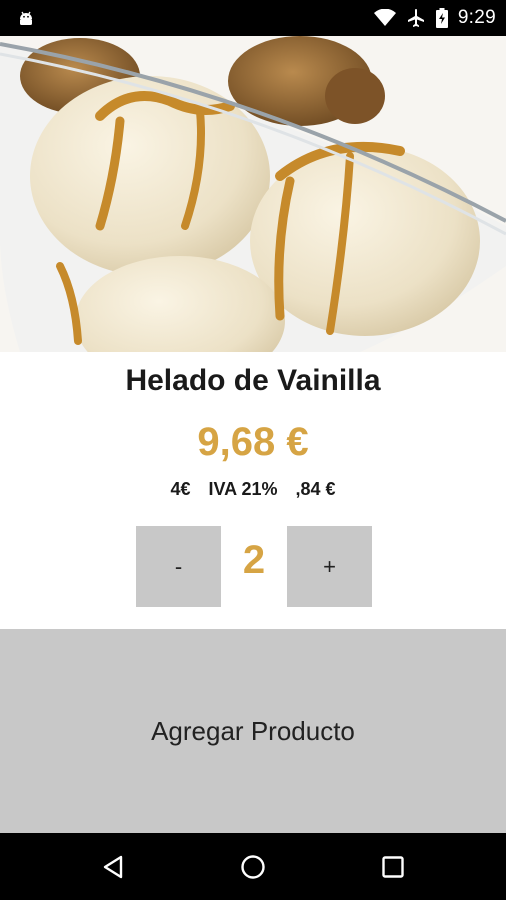  Describe the element at coordinates (384, 18) in the screenshot. I see `wifi-icon` at that location.